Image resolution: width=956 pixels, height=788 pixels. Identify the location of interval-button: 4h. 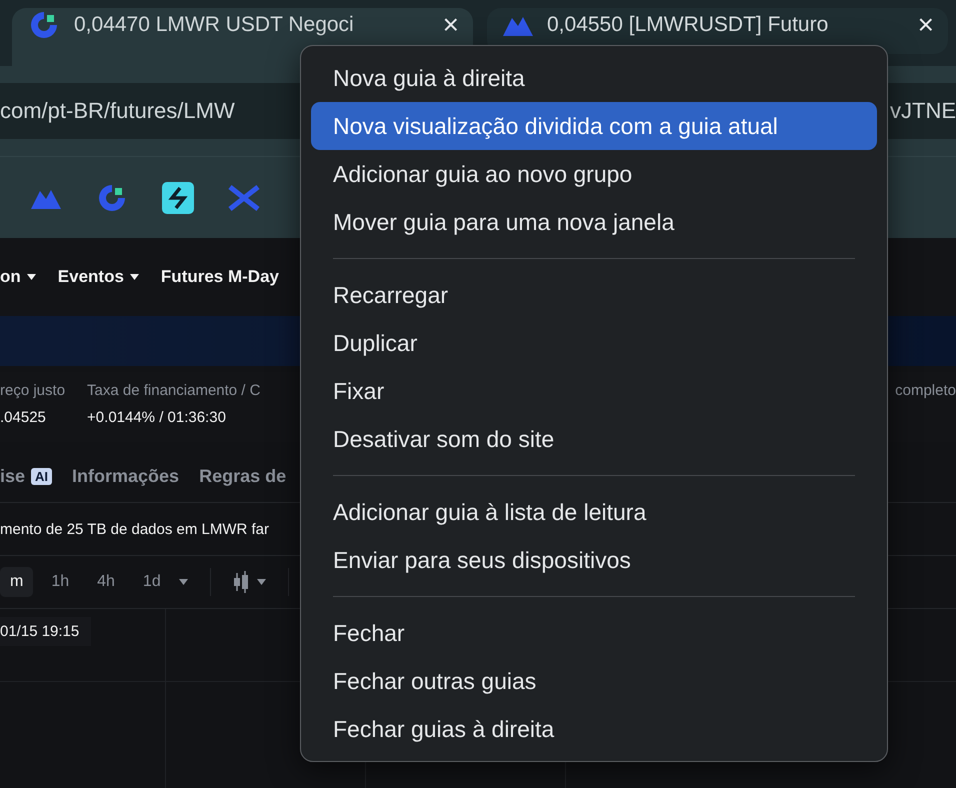
(106, 582).